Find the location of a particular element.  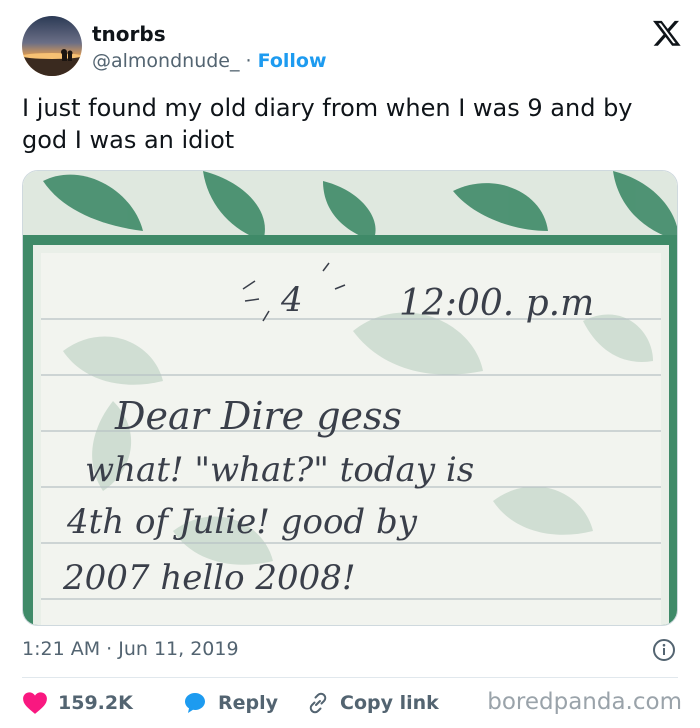

divider is located at coordinates (350, 677).